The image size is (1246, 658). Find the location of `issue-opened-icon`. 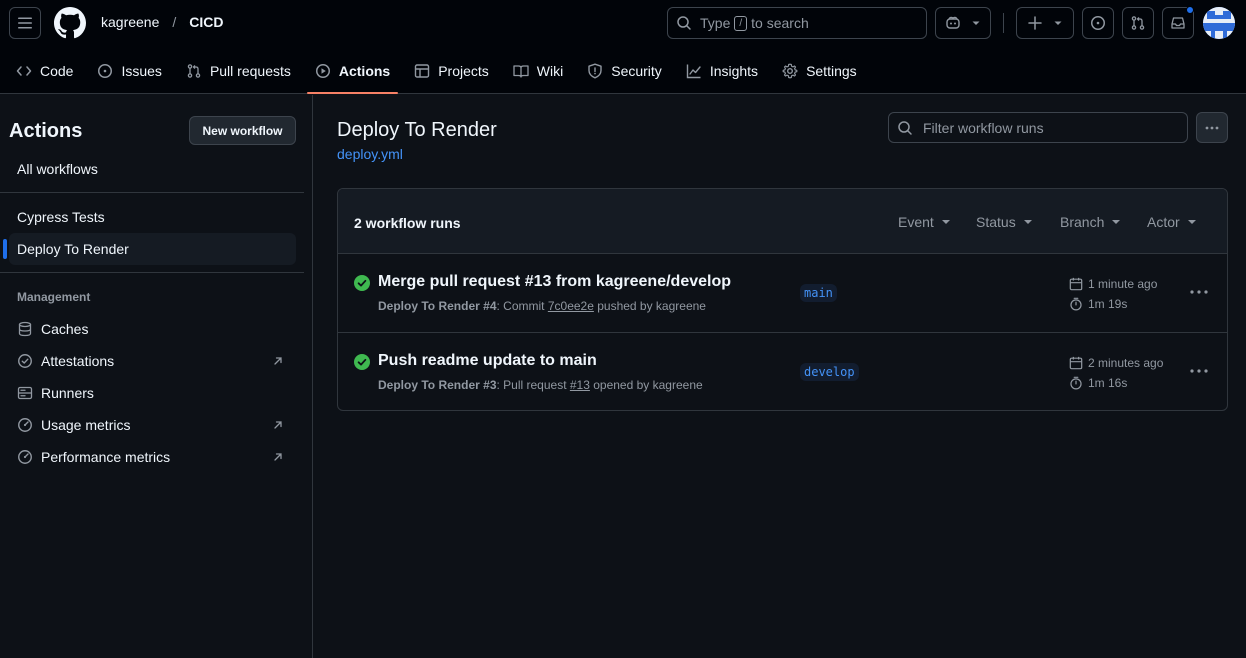

issue-opened-icon is located at coordinates (1098, 23).